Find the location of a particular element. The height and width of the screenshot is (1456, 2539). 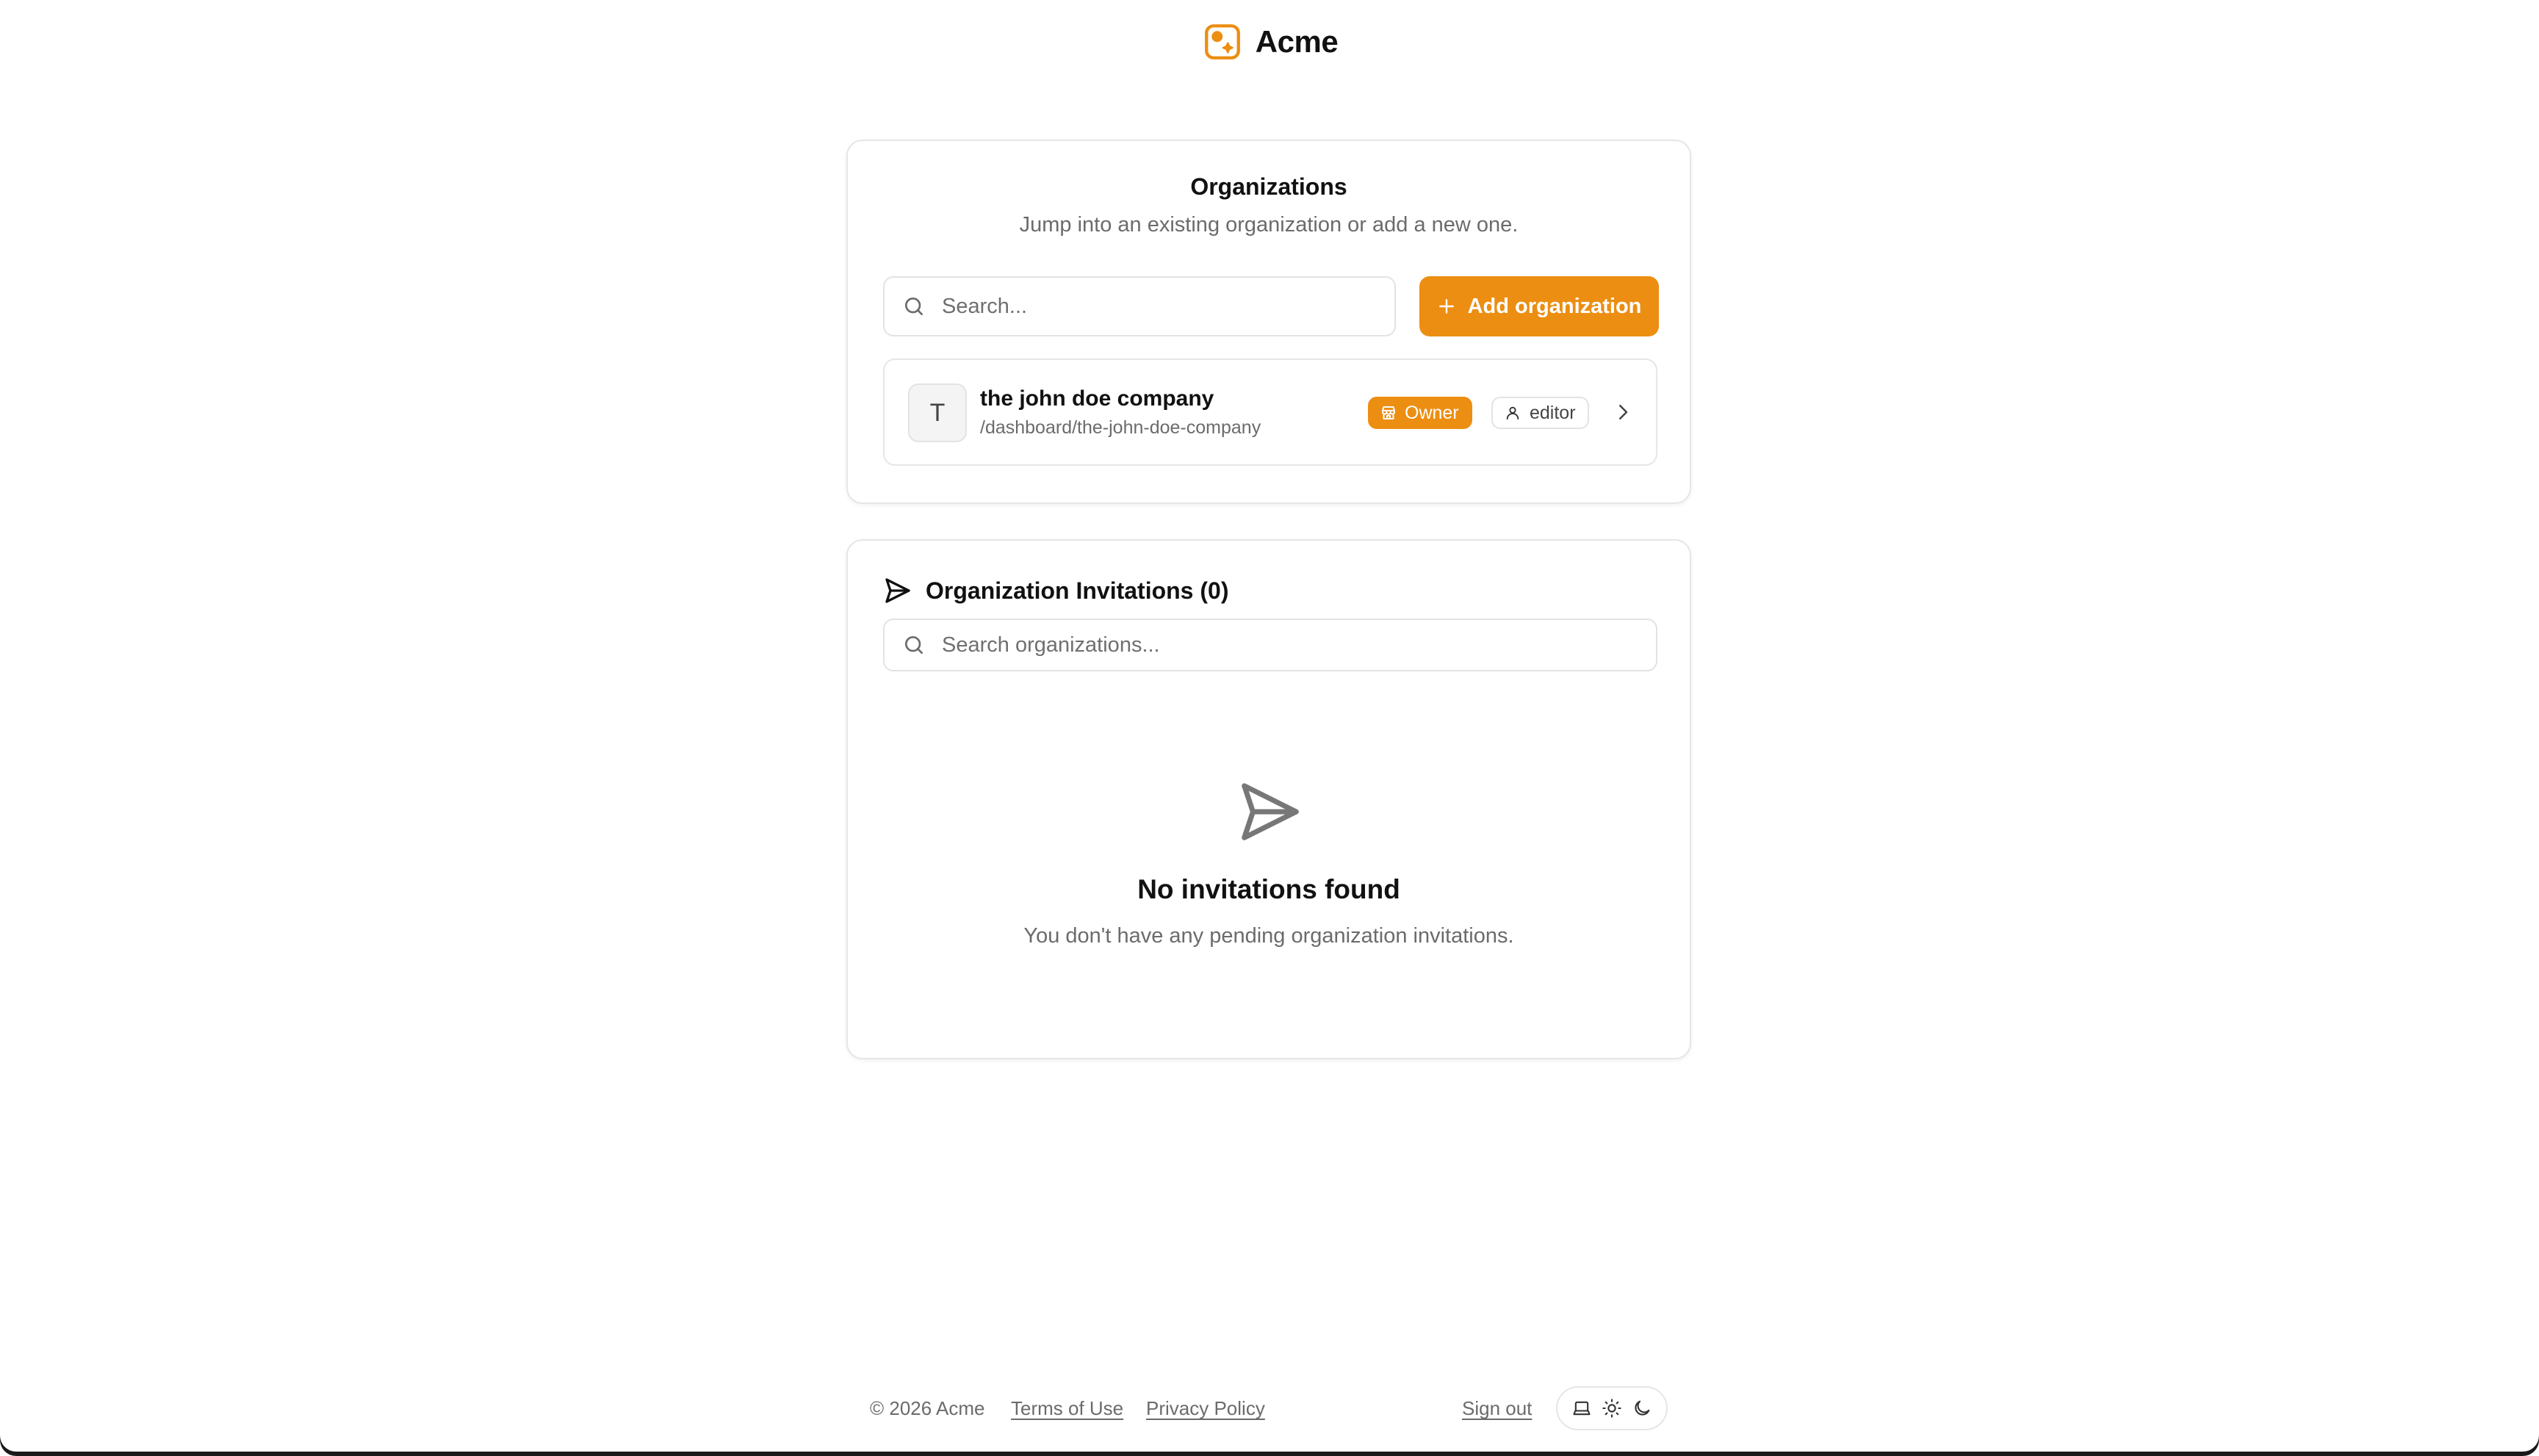

invitations-search is located at coordinates (1270, 645).